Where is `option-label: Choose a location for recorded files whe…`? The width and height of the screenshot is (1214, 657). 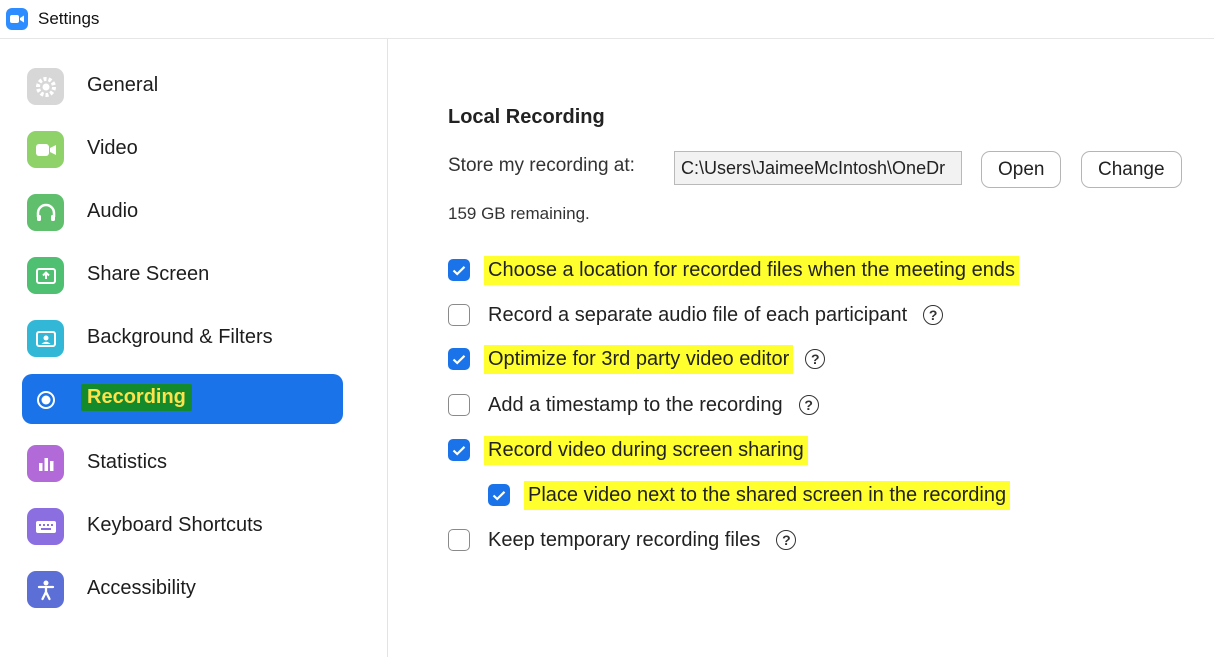
option-label: Choose a location for recorded files whe… is located at coordinates (751, 270).